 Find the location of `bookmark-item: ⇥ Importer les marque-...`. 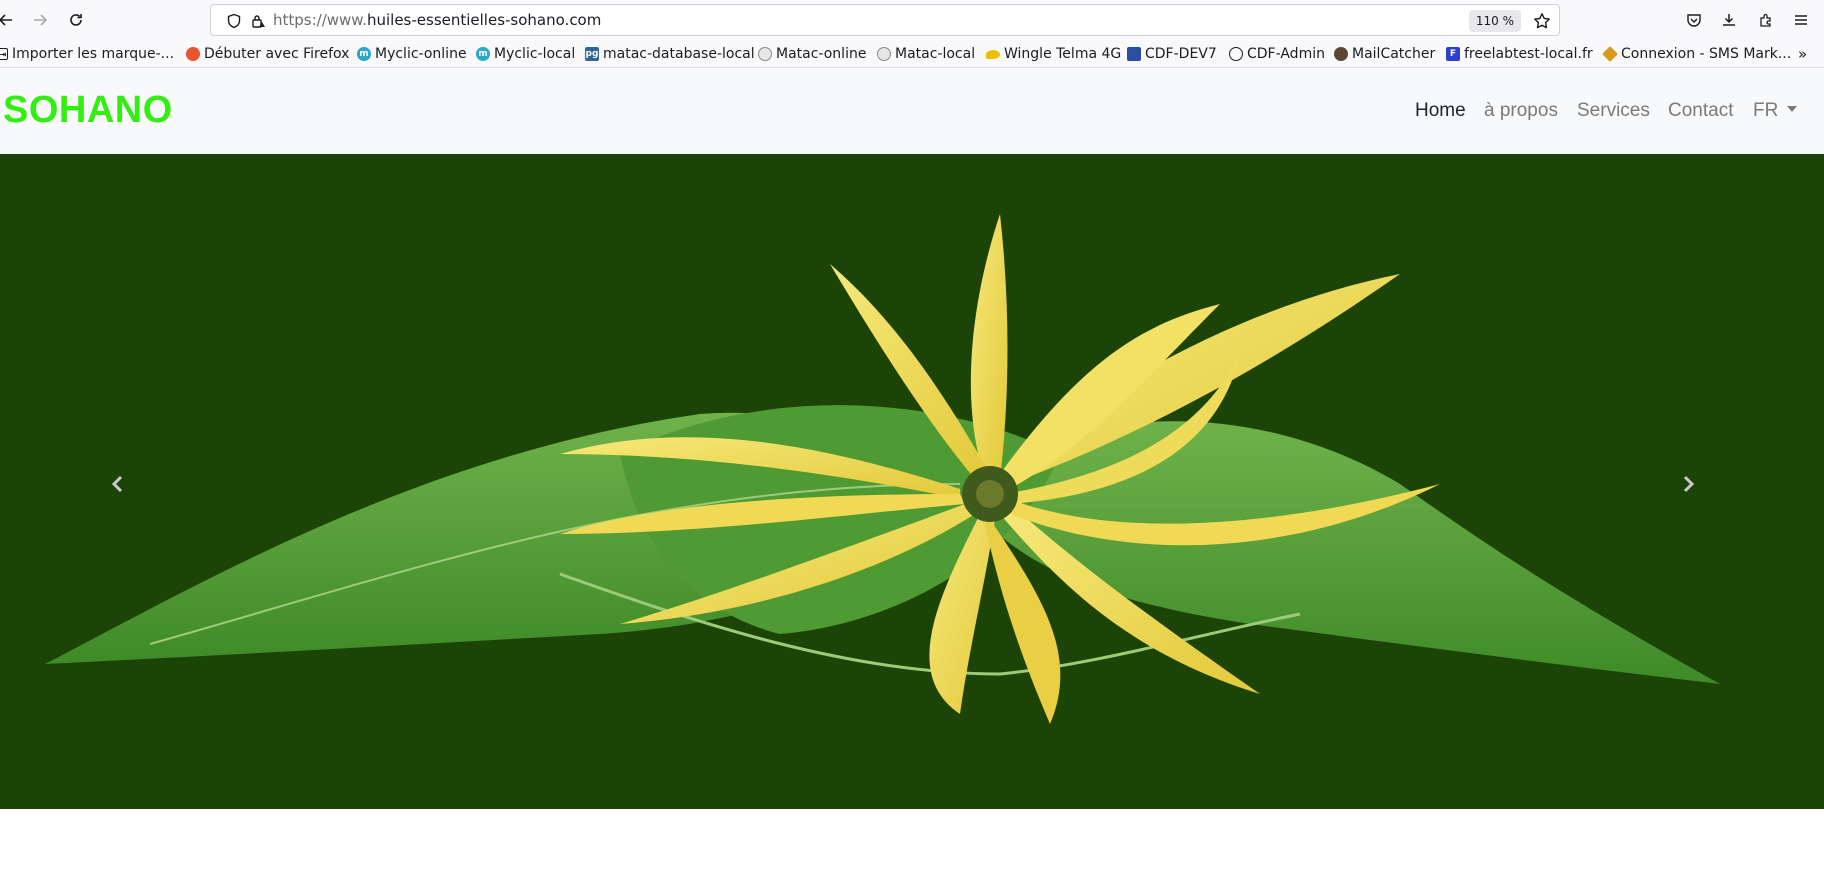

bookmark-item: ⇥ Importer les marque-... is located at coordinates (87, 54).